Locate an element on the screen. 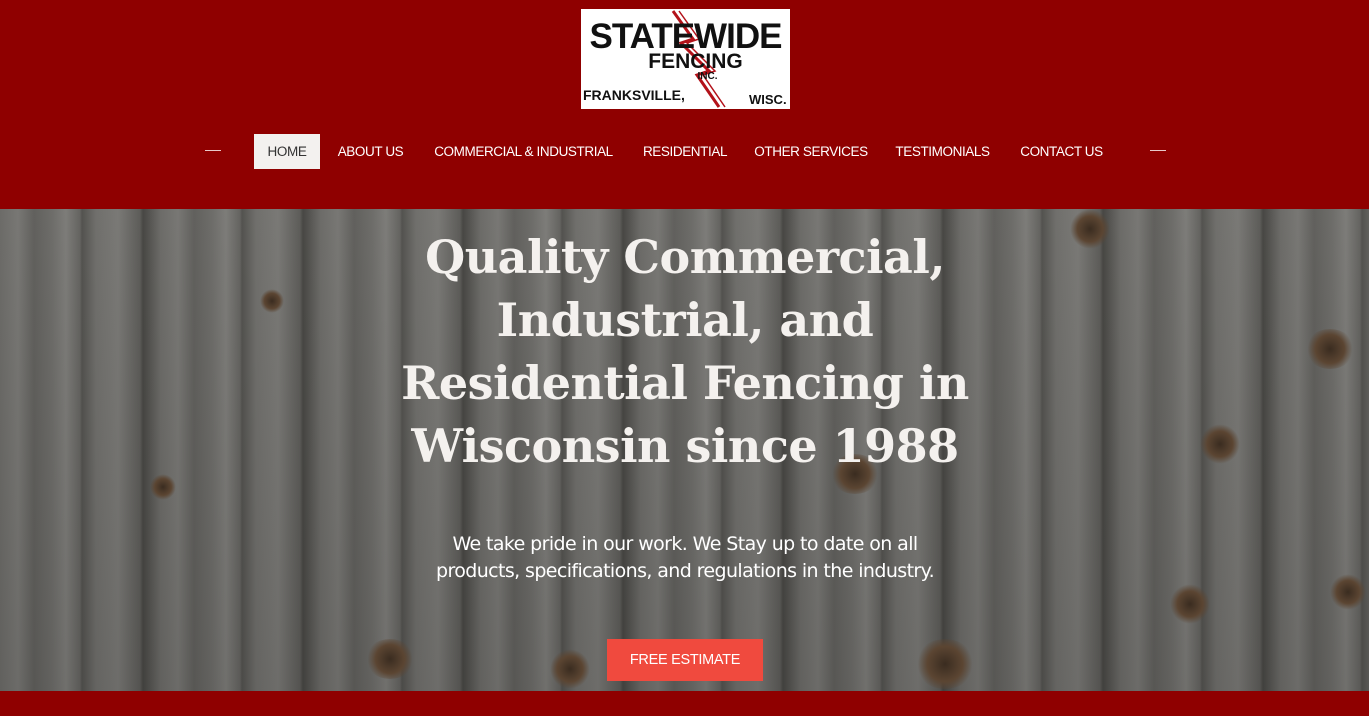 The width and height of the screenshot is (1369, 716). logo-text-state: WISC. is located at coordinates (768, 99).